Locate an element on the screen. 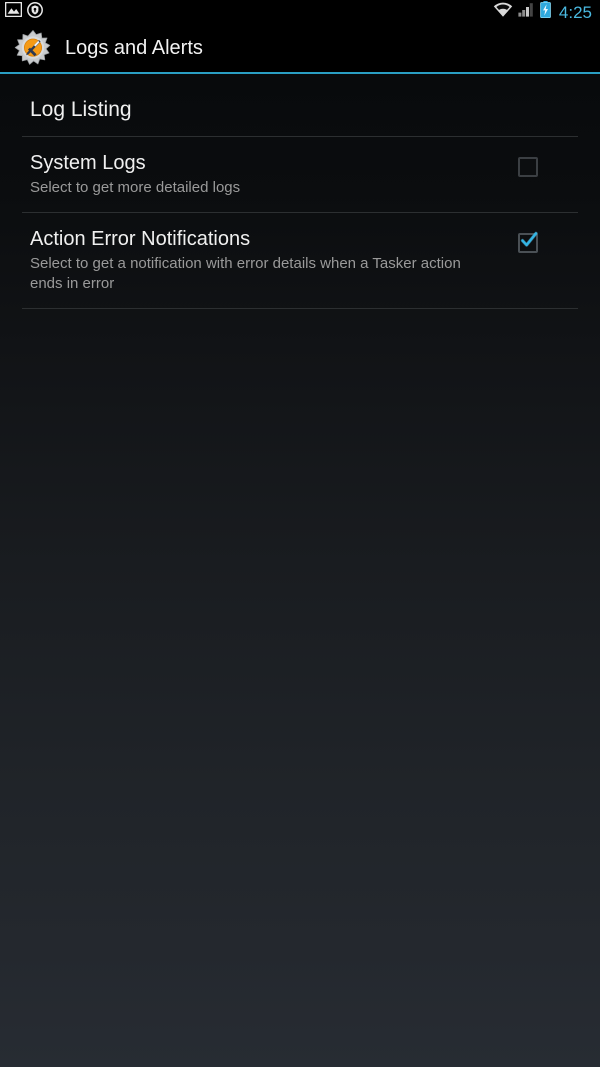  image-icon is located at coordinates (13, 11).